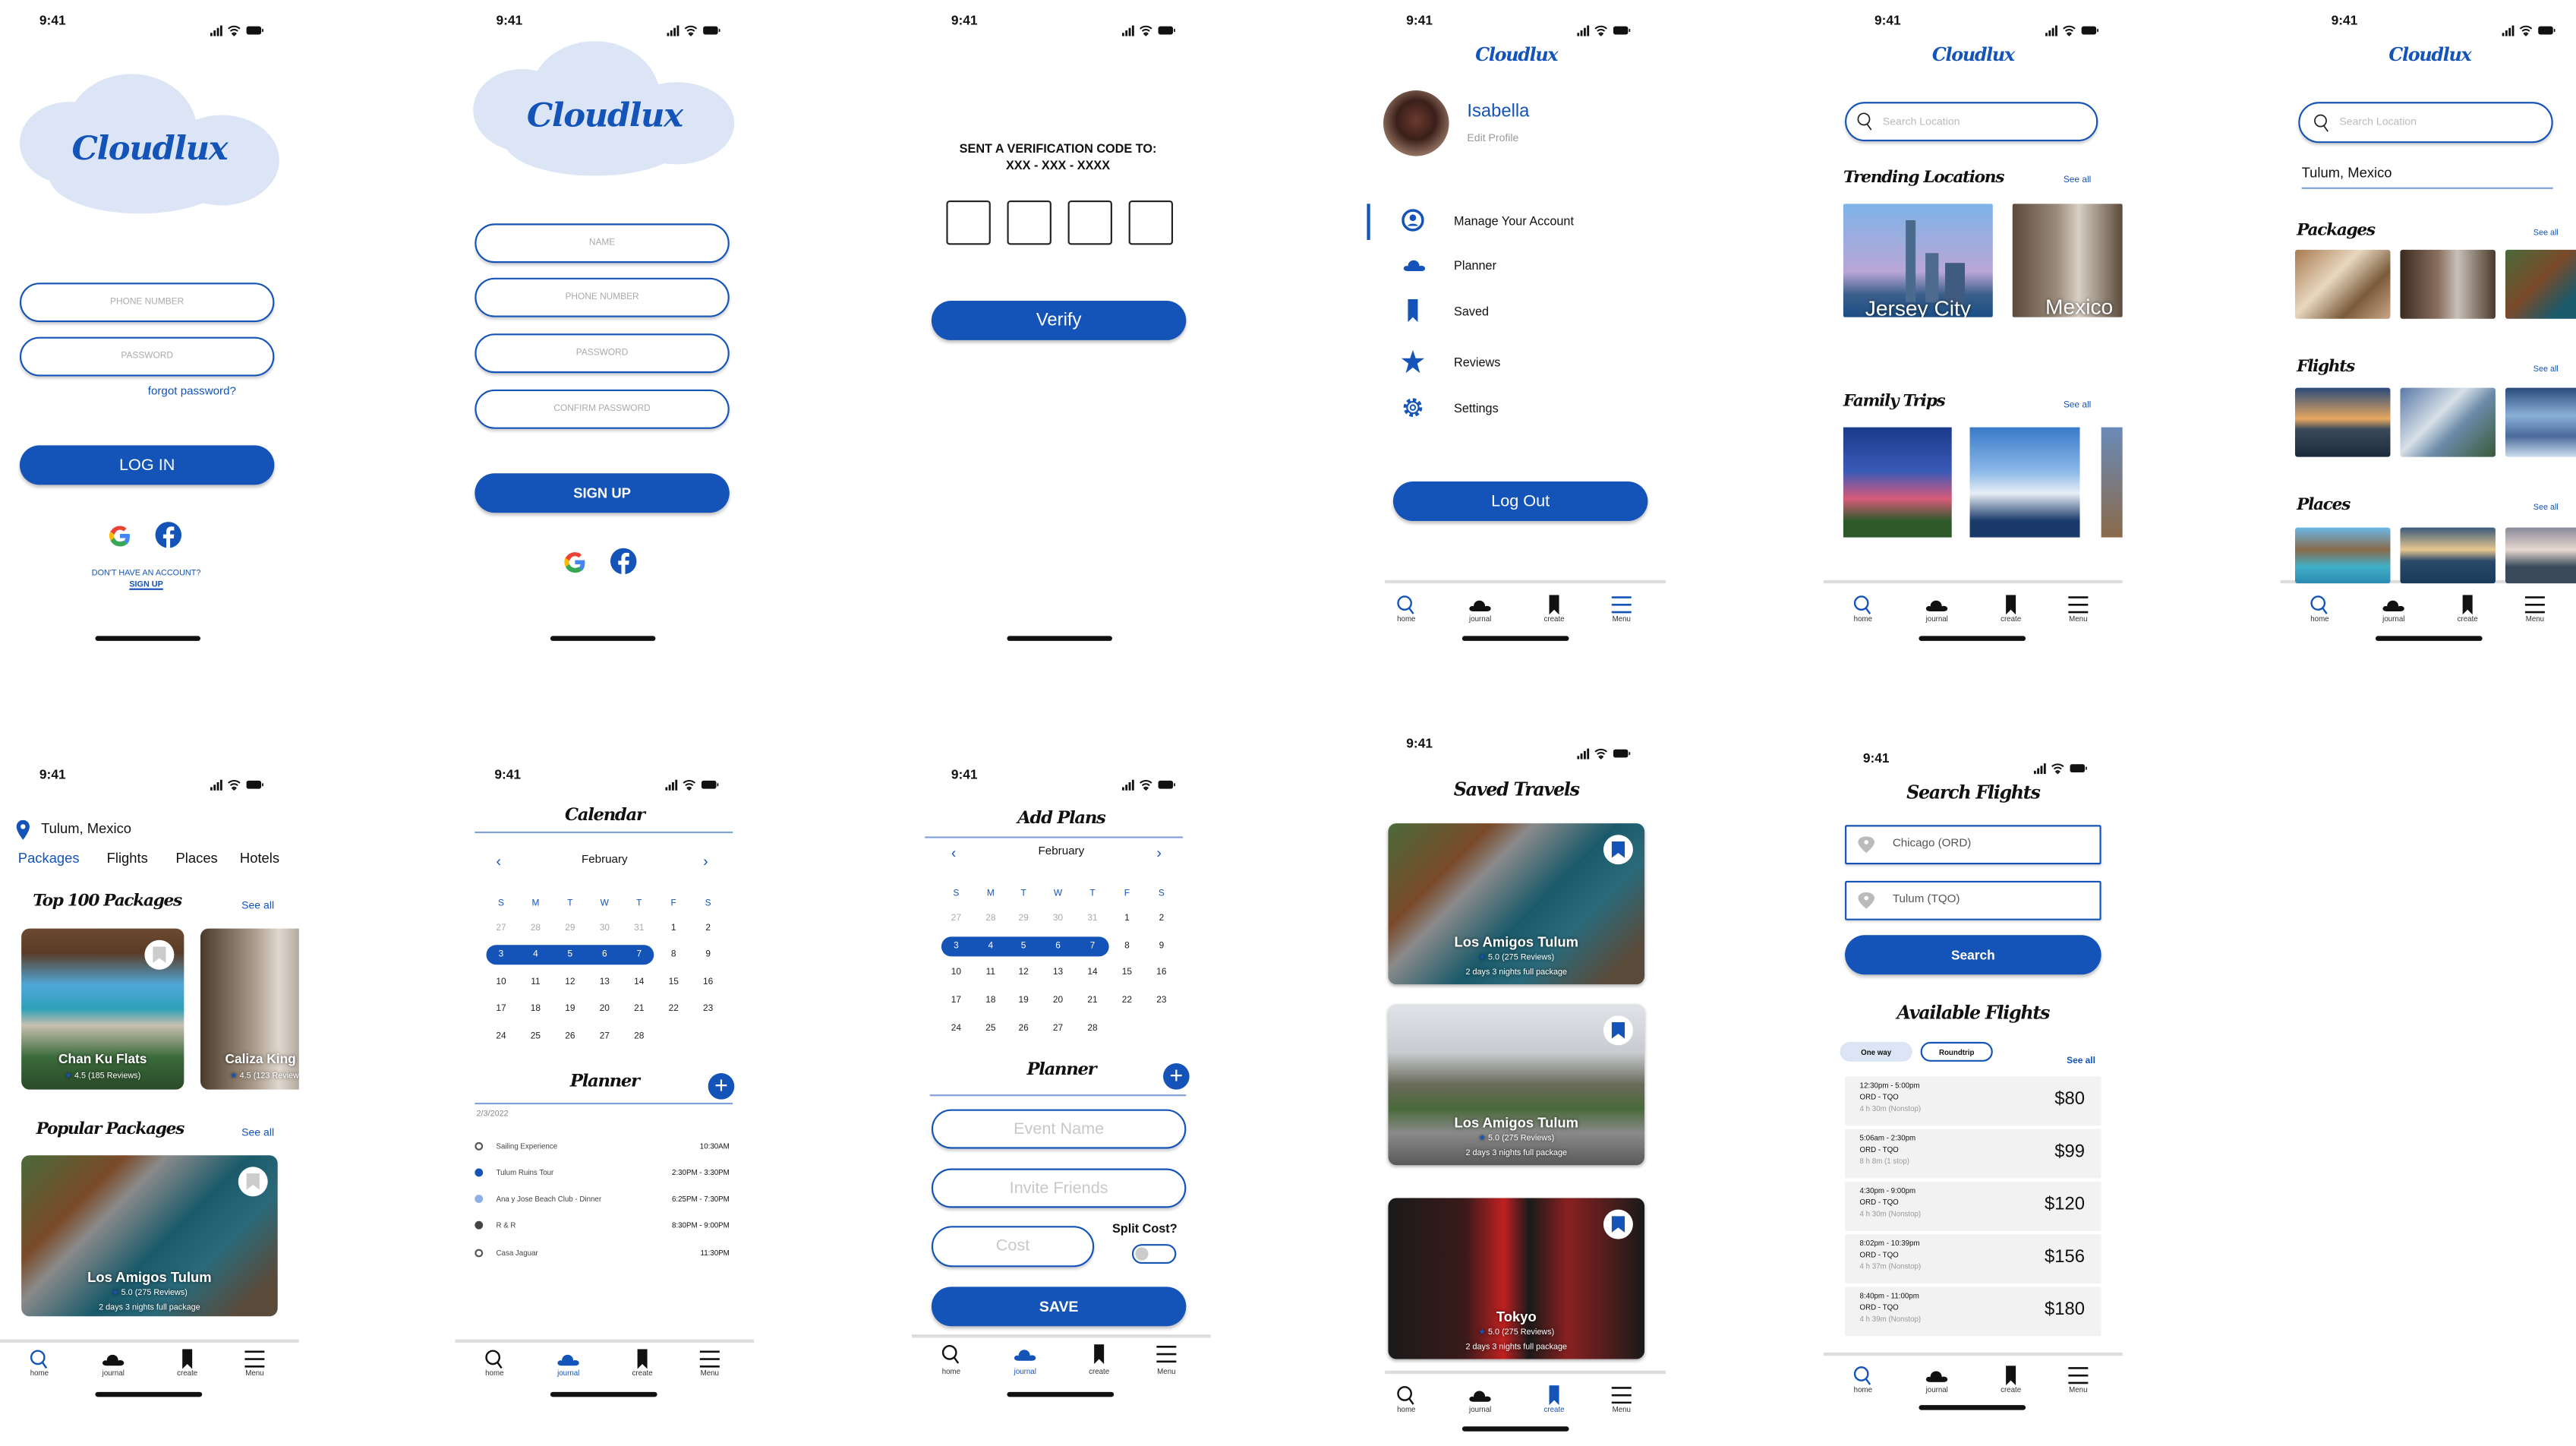 Image resolution: width=2576 pixels, height=1446 pixels. I want to click on save-button: SAVE, so click(1059, 1307).